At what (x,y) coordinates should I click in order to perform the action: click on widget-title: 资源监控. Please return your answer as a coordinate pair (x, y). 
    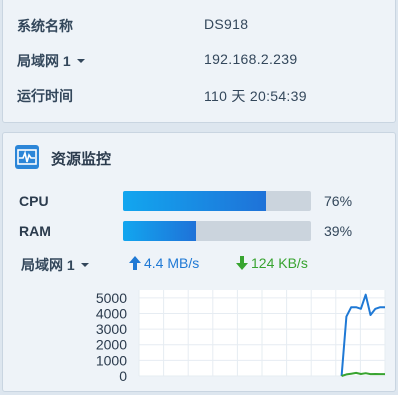
    Looking at the image, I should click on (81, 159).